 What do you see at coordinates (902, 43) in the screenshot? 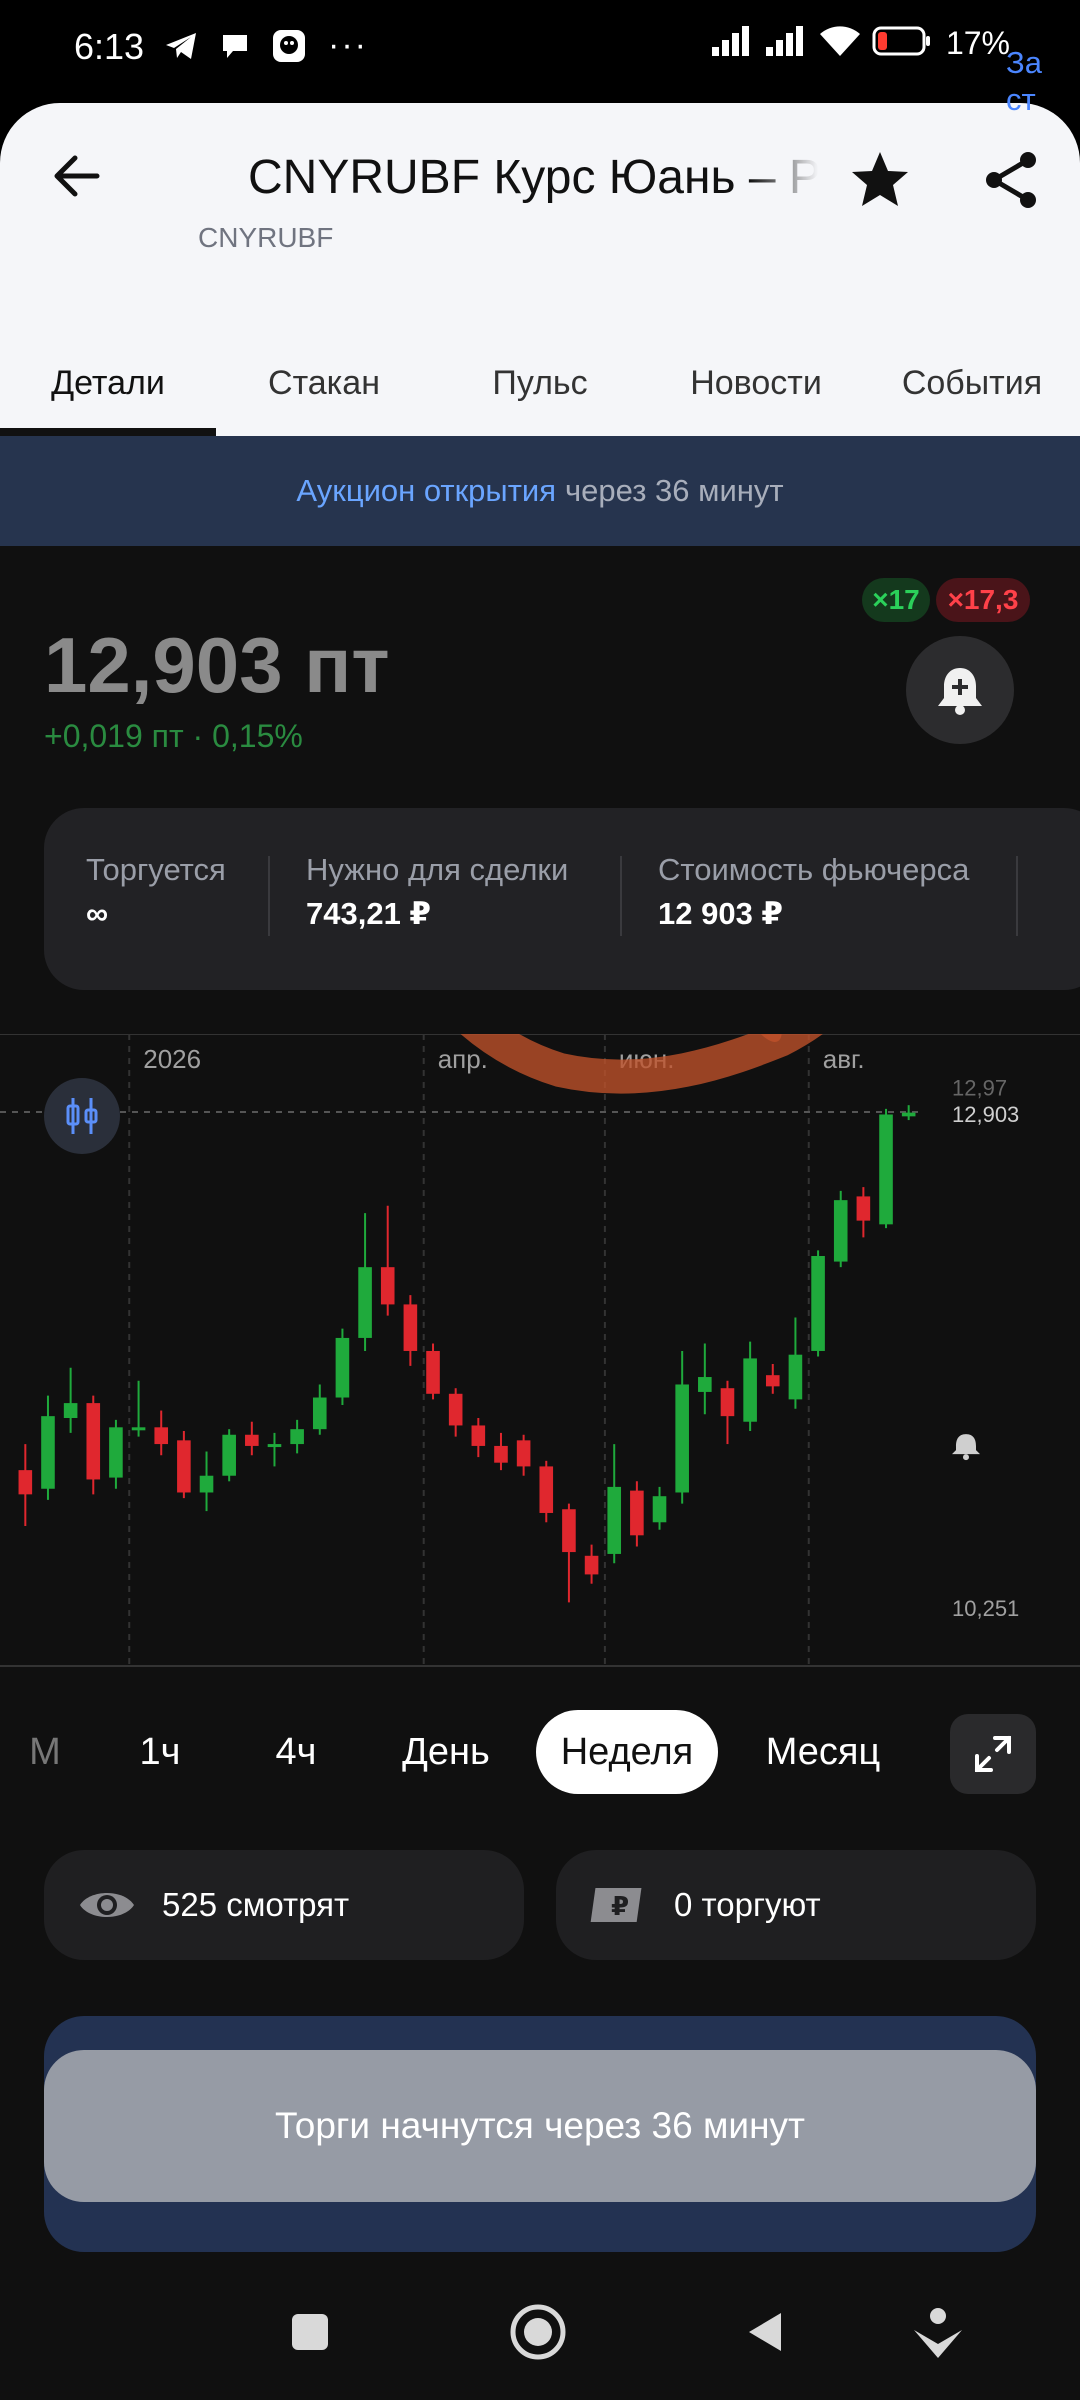
I see `battery-icon` at bounding box center [902, 43].